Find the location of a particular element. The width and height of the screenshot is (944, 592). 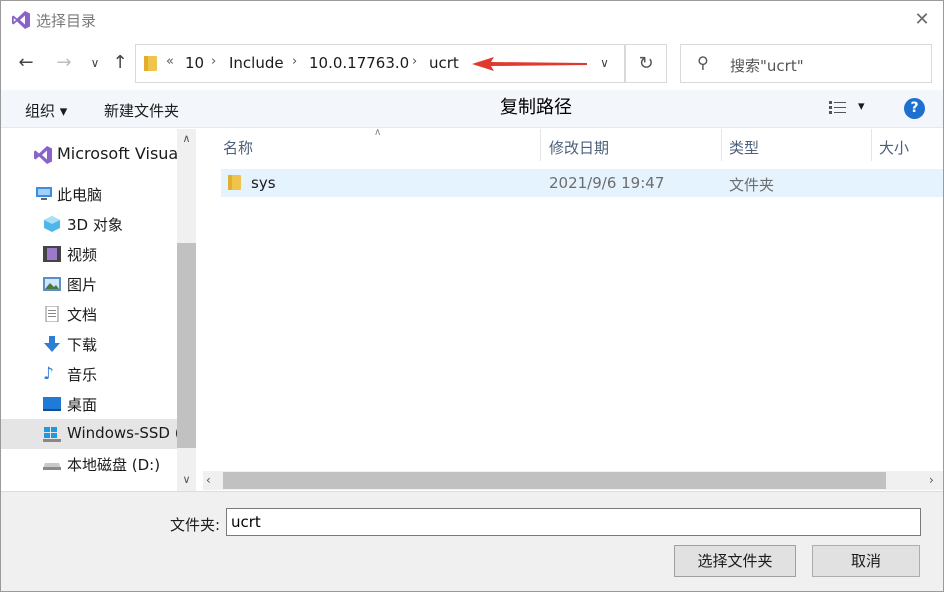

sidebar-item-music: ♪ 音乐 is located at coordinates (89, 374).